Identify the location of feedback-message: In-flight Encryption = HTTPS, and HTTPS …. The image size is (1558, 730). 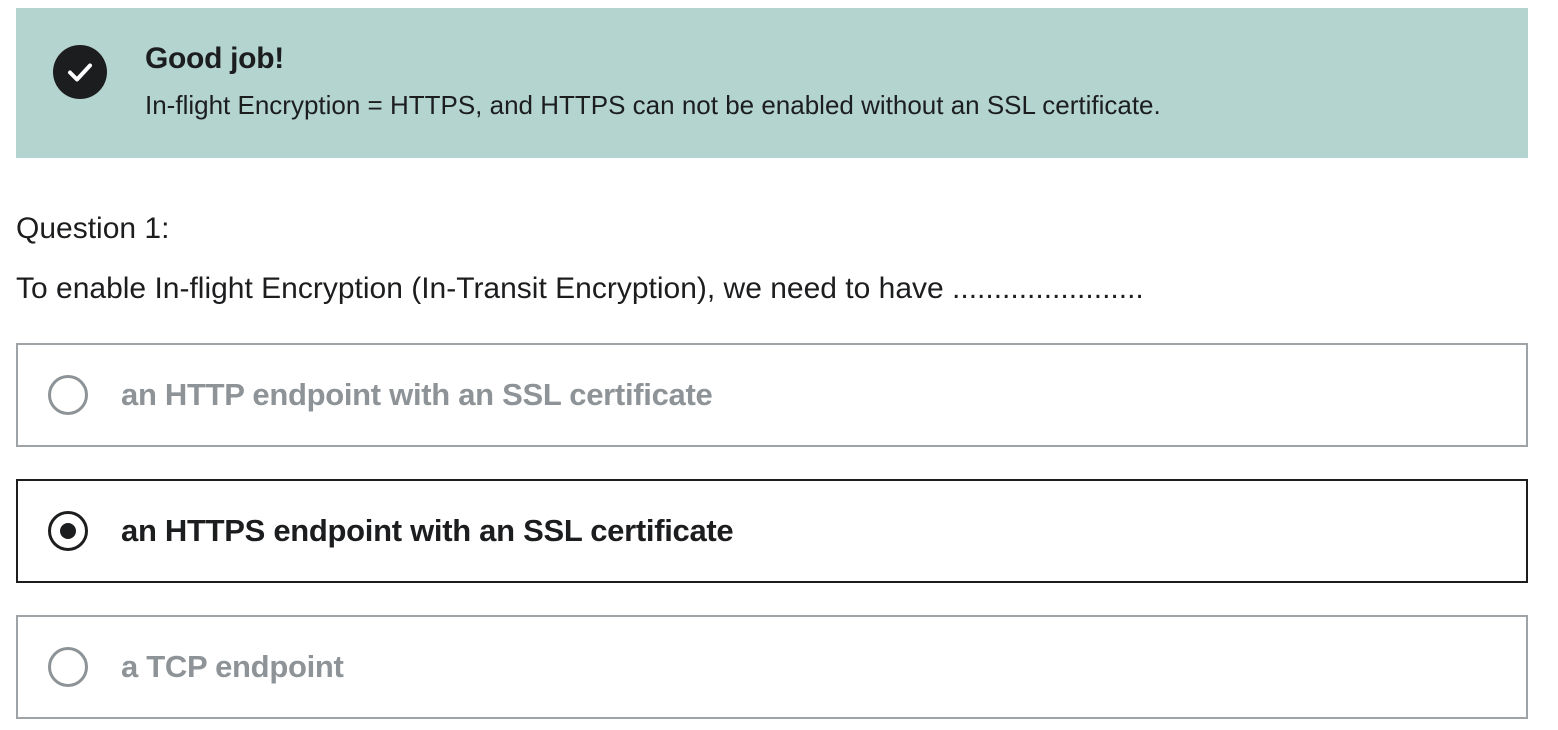
(653, 105).